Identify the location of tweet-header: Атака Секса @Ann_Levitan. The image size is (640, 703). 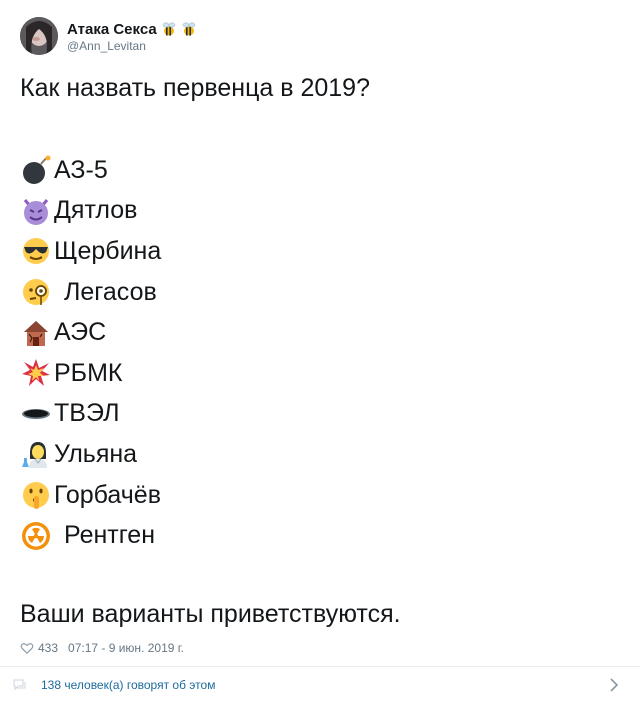
(108, 36).